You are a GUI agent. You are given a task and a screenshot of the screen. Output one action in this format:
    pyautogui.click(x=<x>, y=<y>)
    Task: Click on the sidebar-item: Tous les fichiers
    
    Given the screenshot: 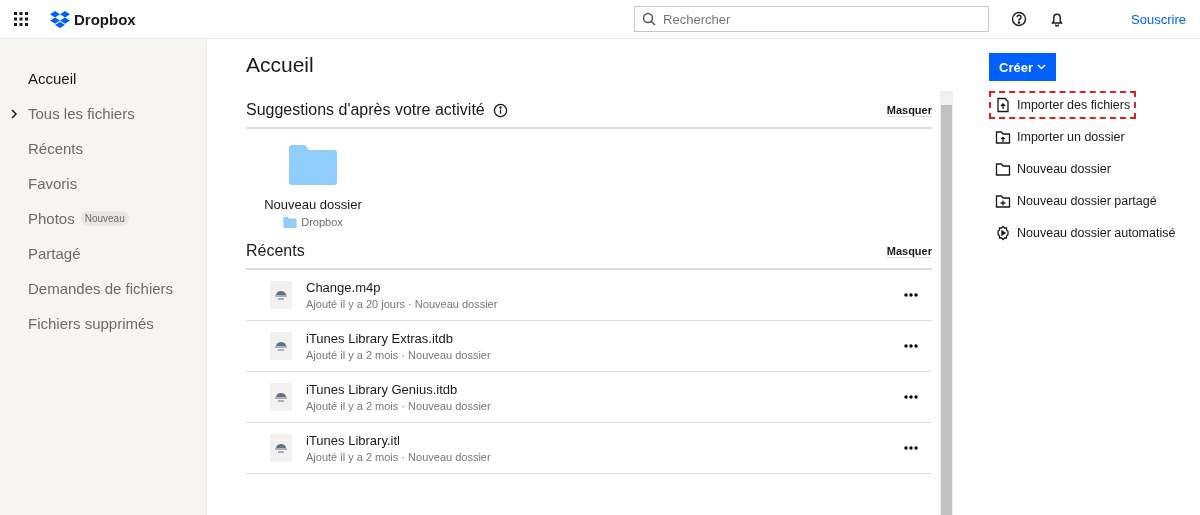 What is the action you would take?
    pyautogui.click(x=81, y=113)
    